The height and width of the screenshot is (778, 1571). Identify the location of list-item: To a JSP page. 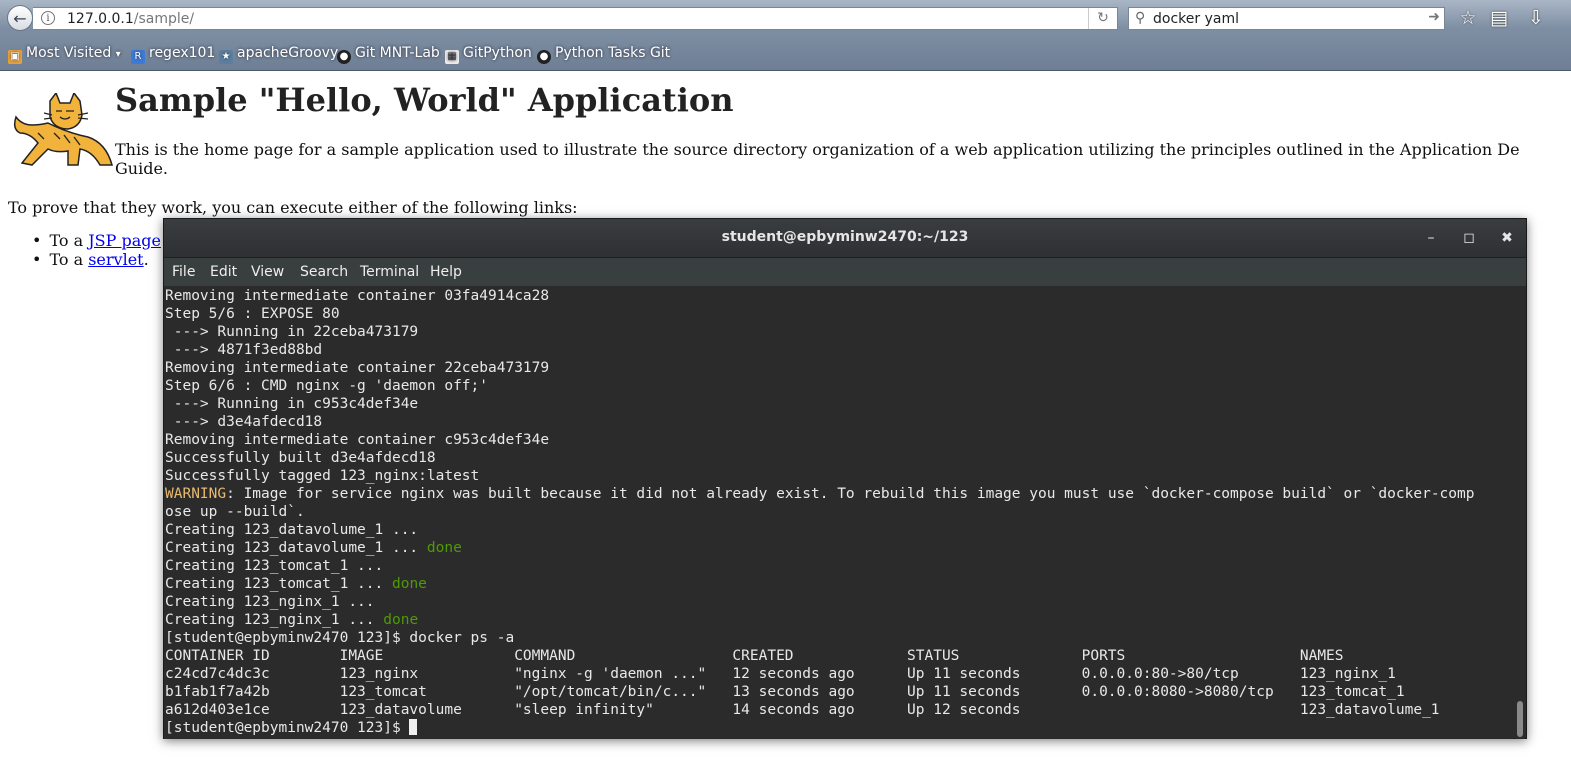
(96, 240).